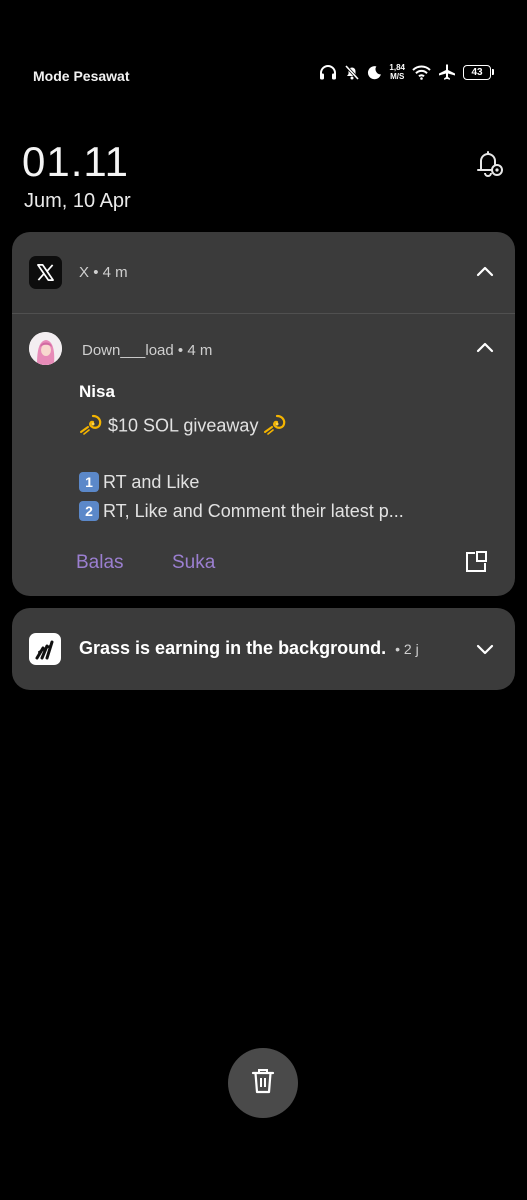  Describe the element at coordinates (447, 72) in the screenshot. I see `airplane-icon` at that location.